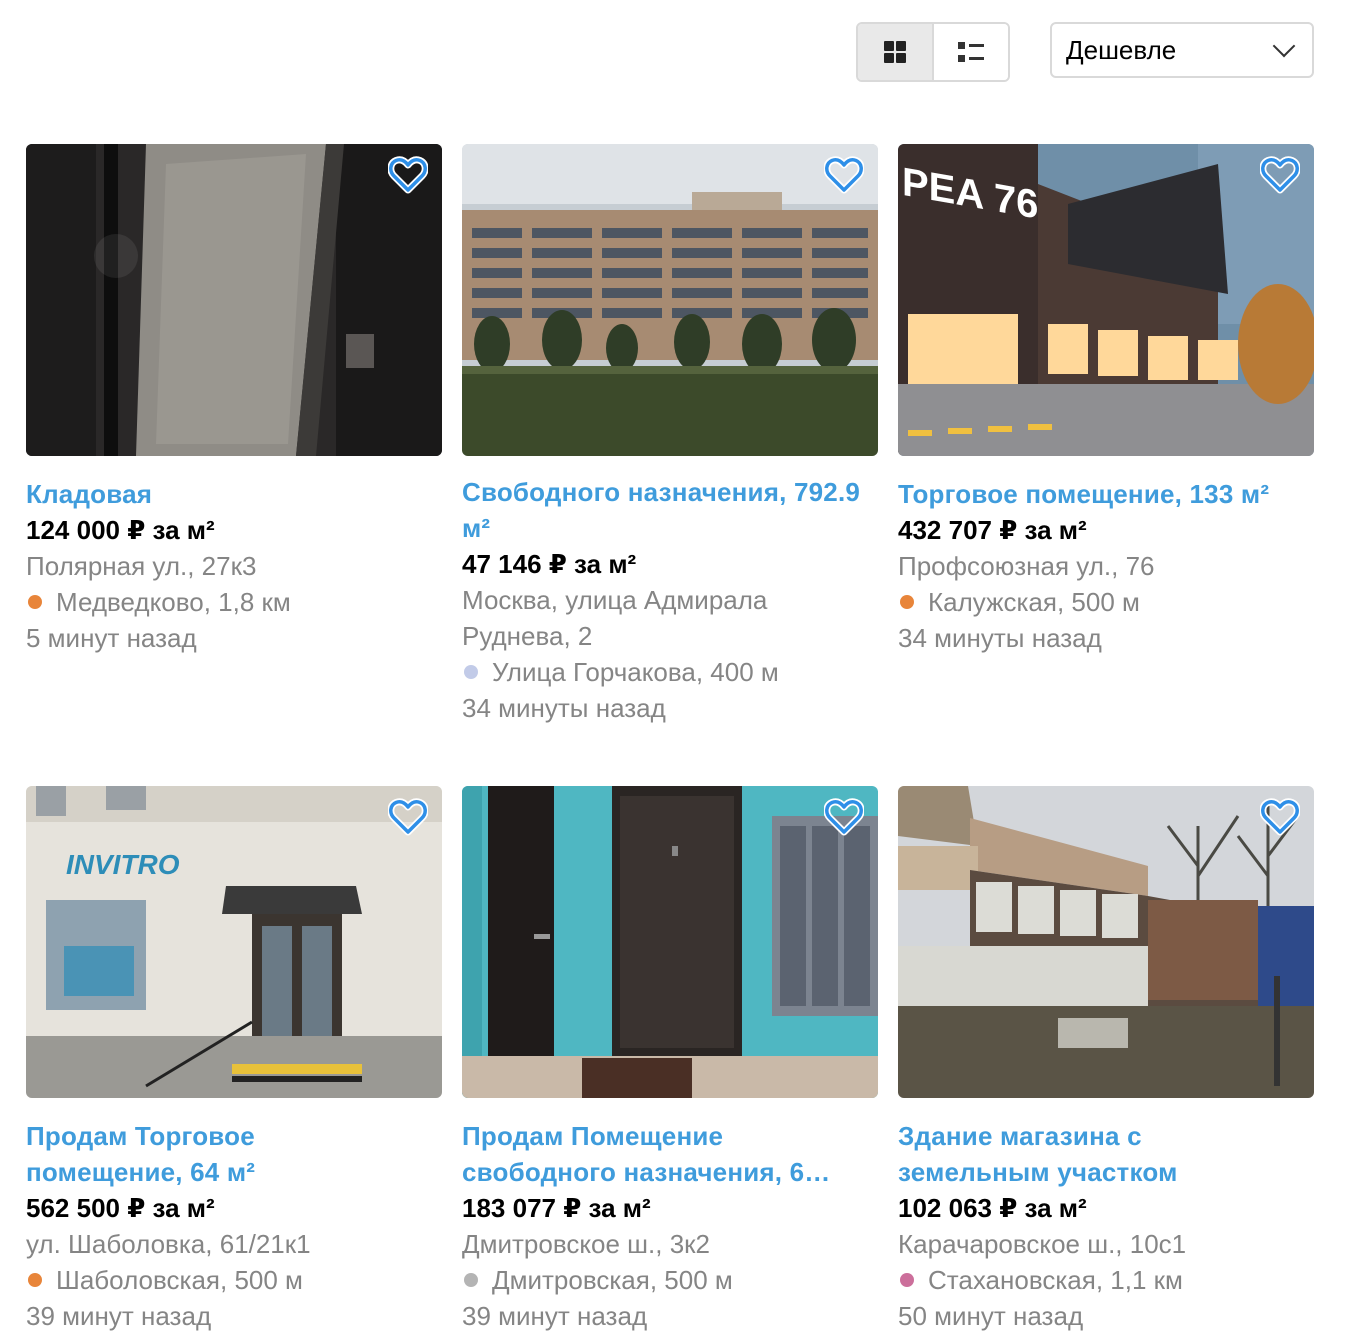 Image resolution: width=1366 pixels, height=1338 pixels. I want to click on listing-time: 5 минут назад, so click(111, 638).